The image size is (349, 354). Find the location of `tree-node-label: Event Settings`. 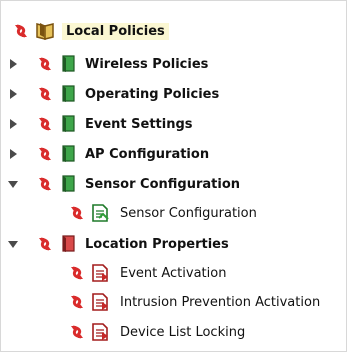

tree-node-label: Event Settings is located at coordinates (139, 124).